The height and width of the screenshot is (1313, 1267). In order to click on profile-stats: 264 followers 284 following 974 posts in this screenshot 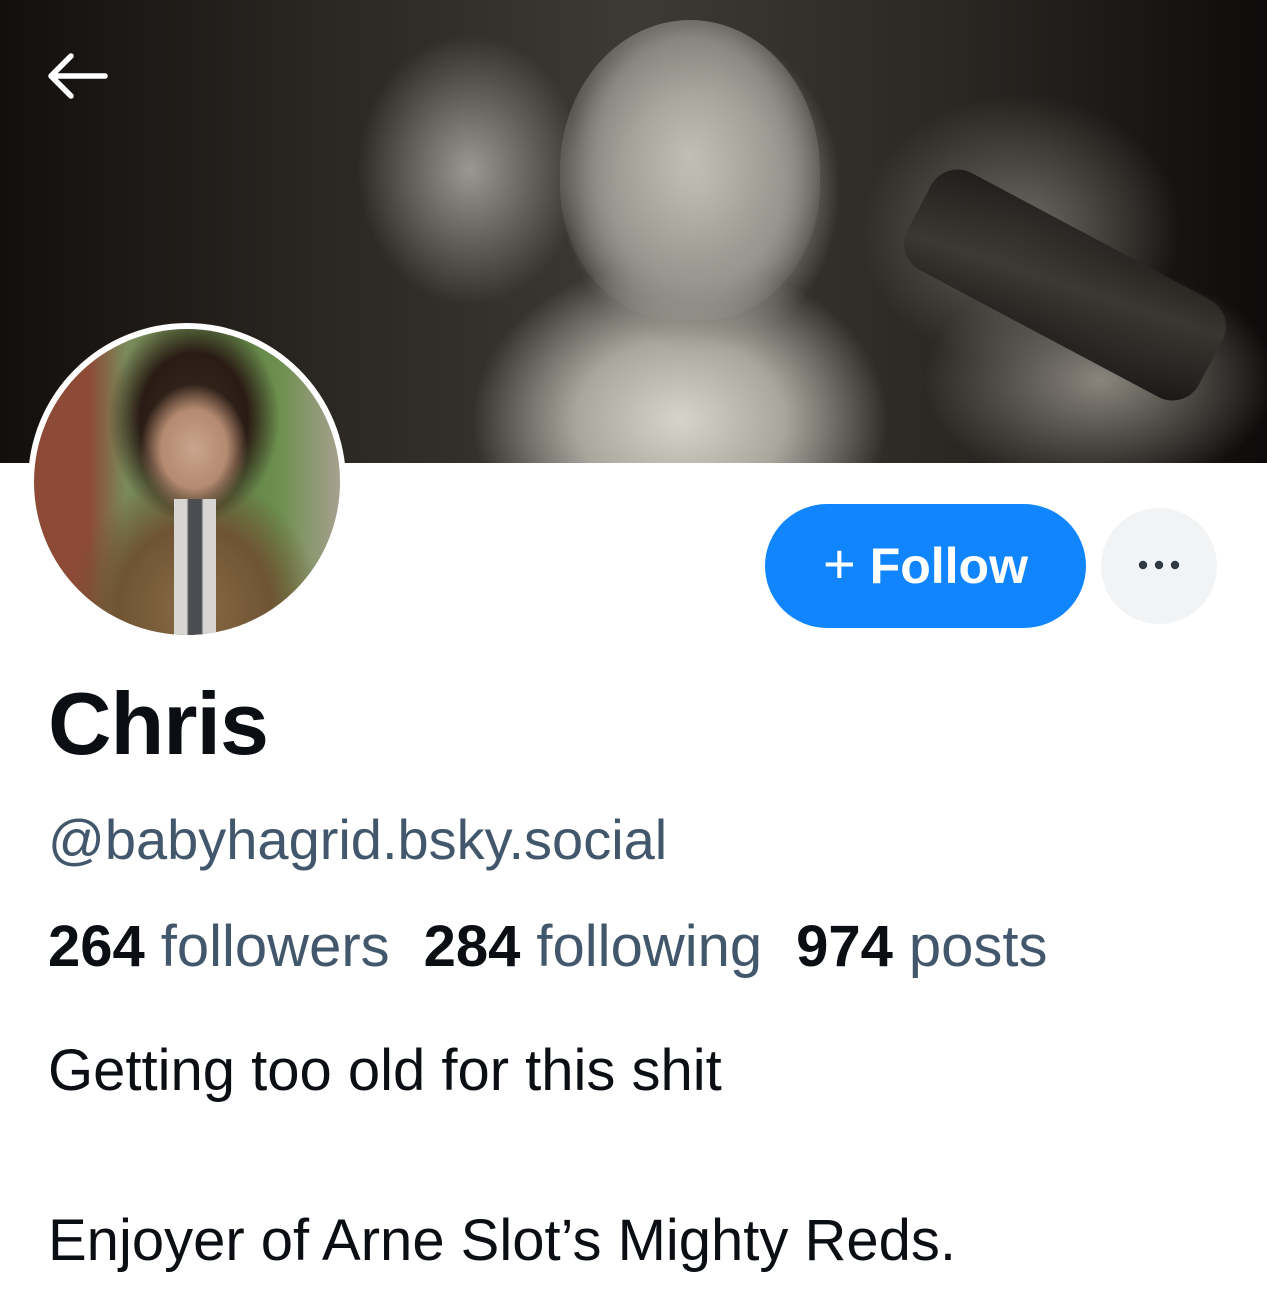, I will do `click(548, 947)`.